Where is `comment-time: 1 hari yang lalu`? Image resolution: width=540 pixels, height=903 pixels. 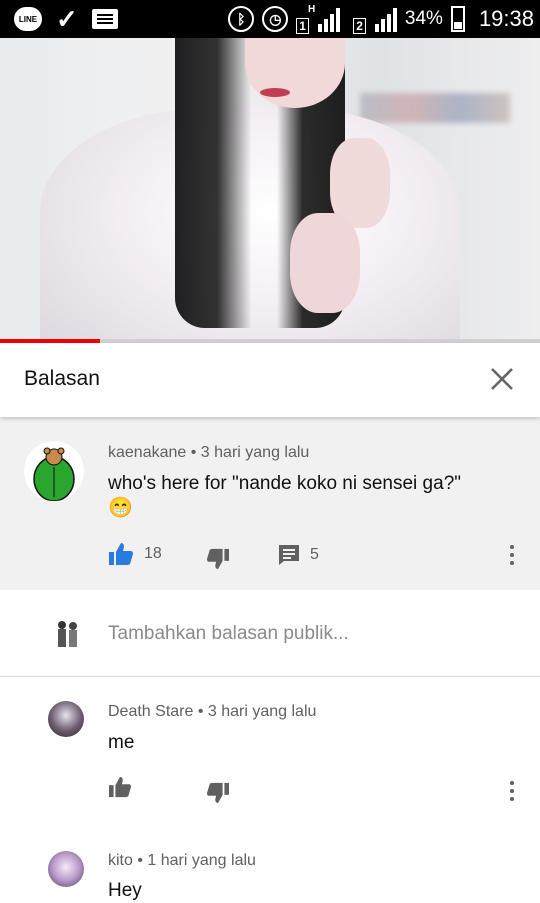
comment-time: 1 hari yang lalu is located at coordinates (201, 860).